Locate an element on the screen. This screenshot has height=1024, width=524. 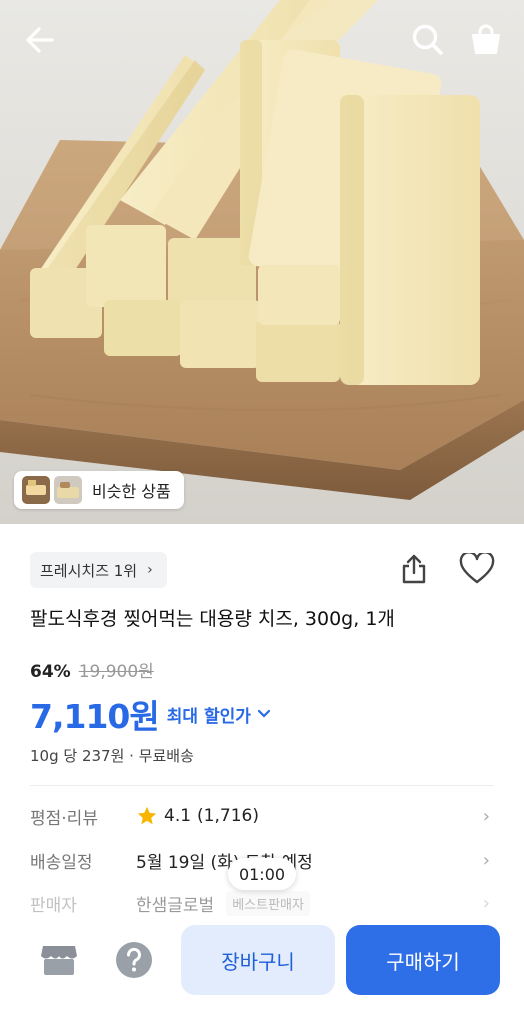
unit-price-shipping: 10g 당 237원 · 무료배송 is located at coordinates (112, 756).